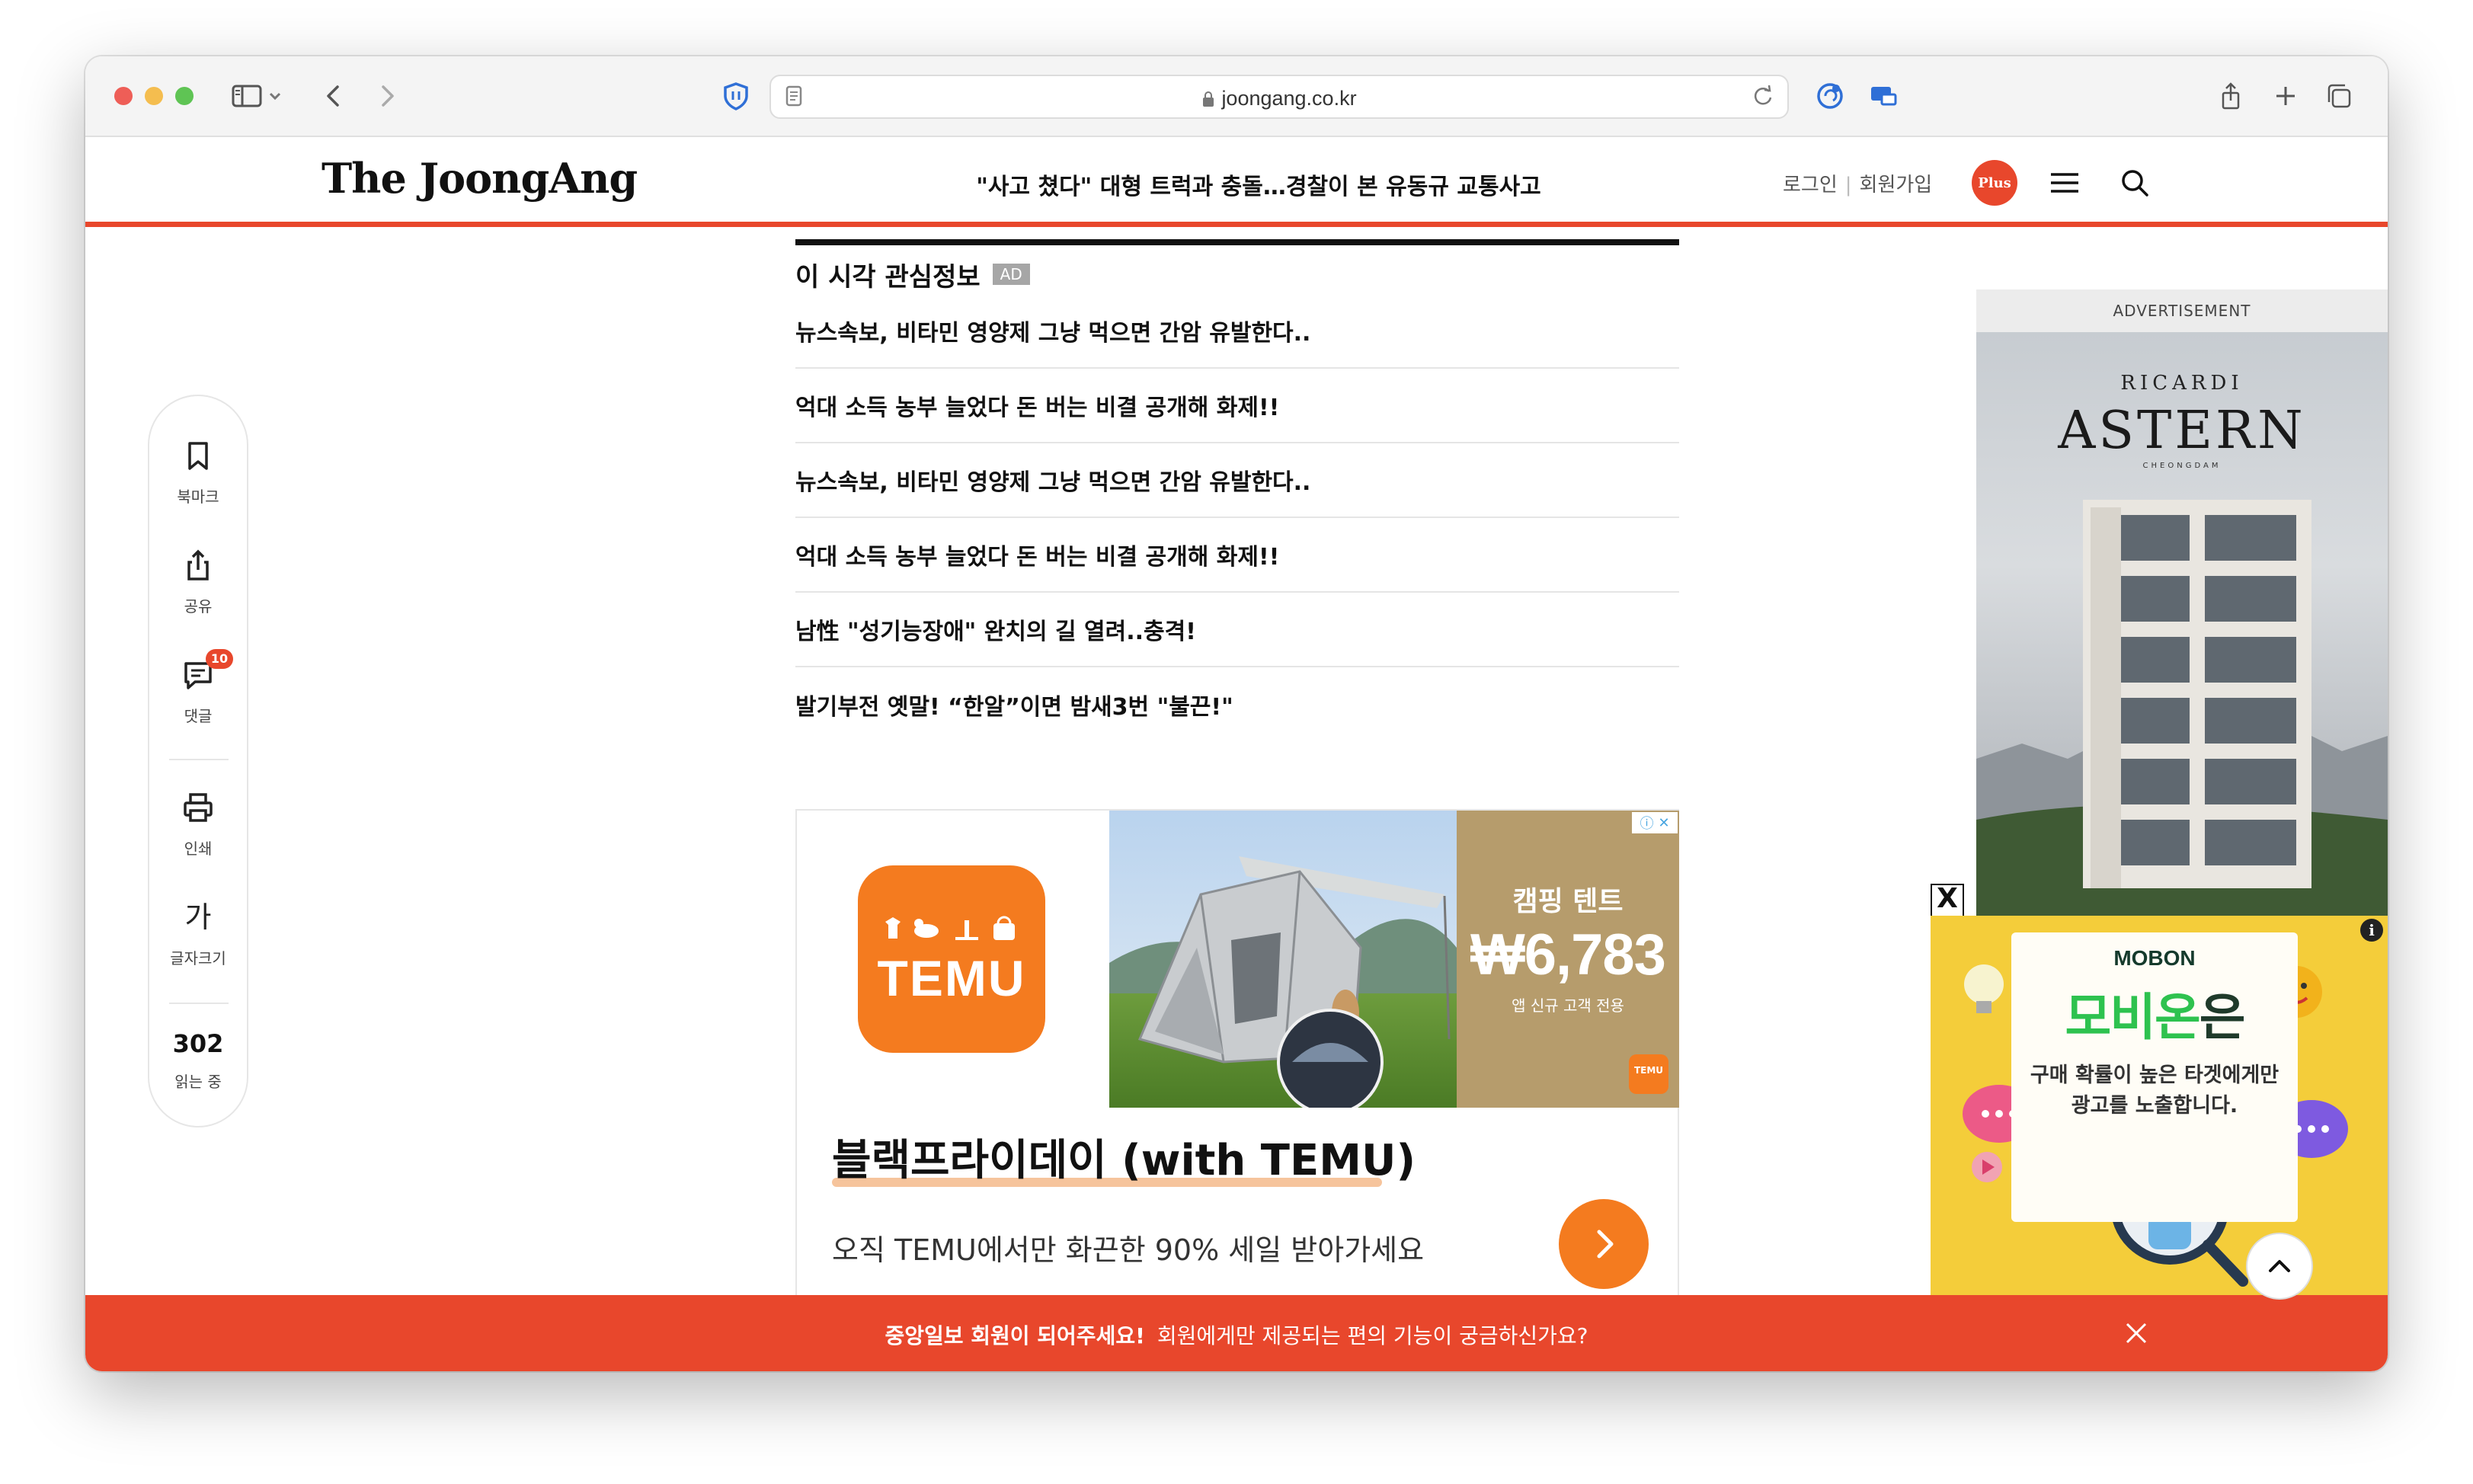  Describe the element at coordinates (333, 96) in the screenshot. I see `back-icon` at that location.